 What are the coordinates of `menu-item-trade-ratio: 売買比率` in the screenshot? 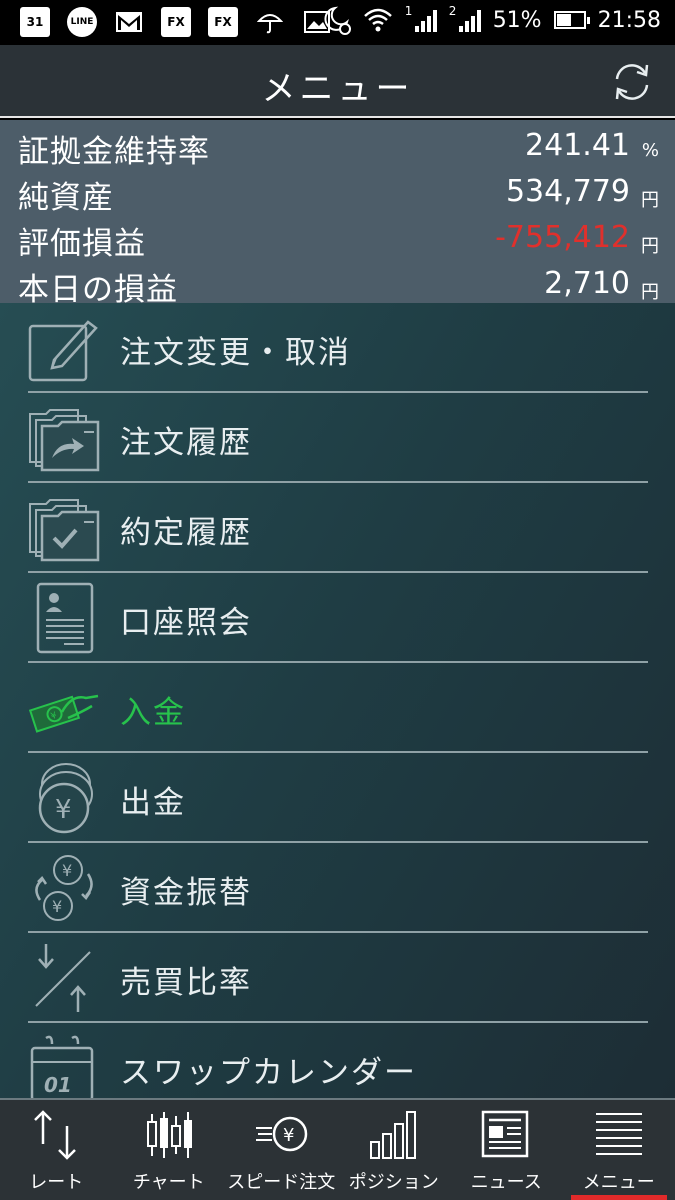 It's located at (338, 978).